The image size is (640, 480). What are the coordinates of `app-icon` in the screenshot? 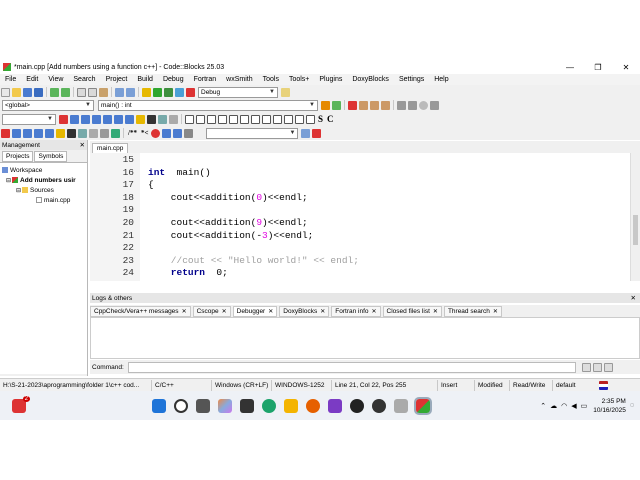 It's located at (401, 405).